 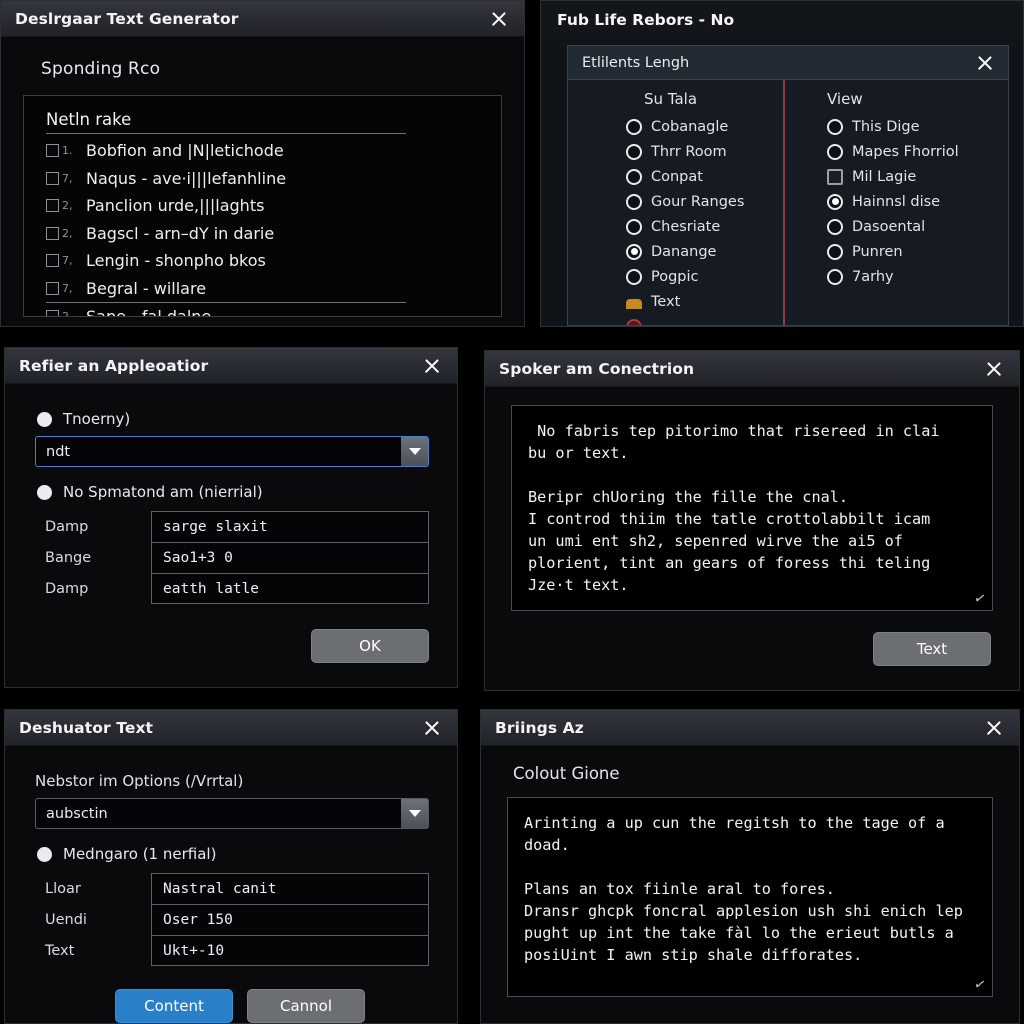 I want to click on ok-button: OK, so click(x=370, y=646).